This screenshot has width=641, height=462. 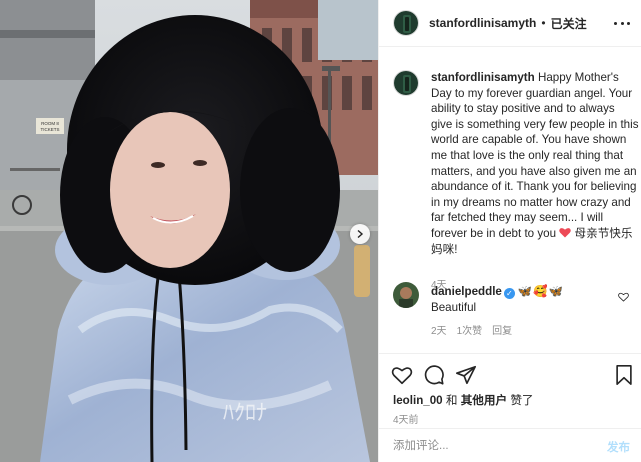 I want to click on caption-avatar, so click(x=406, y=83).